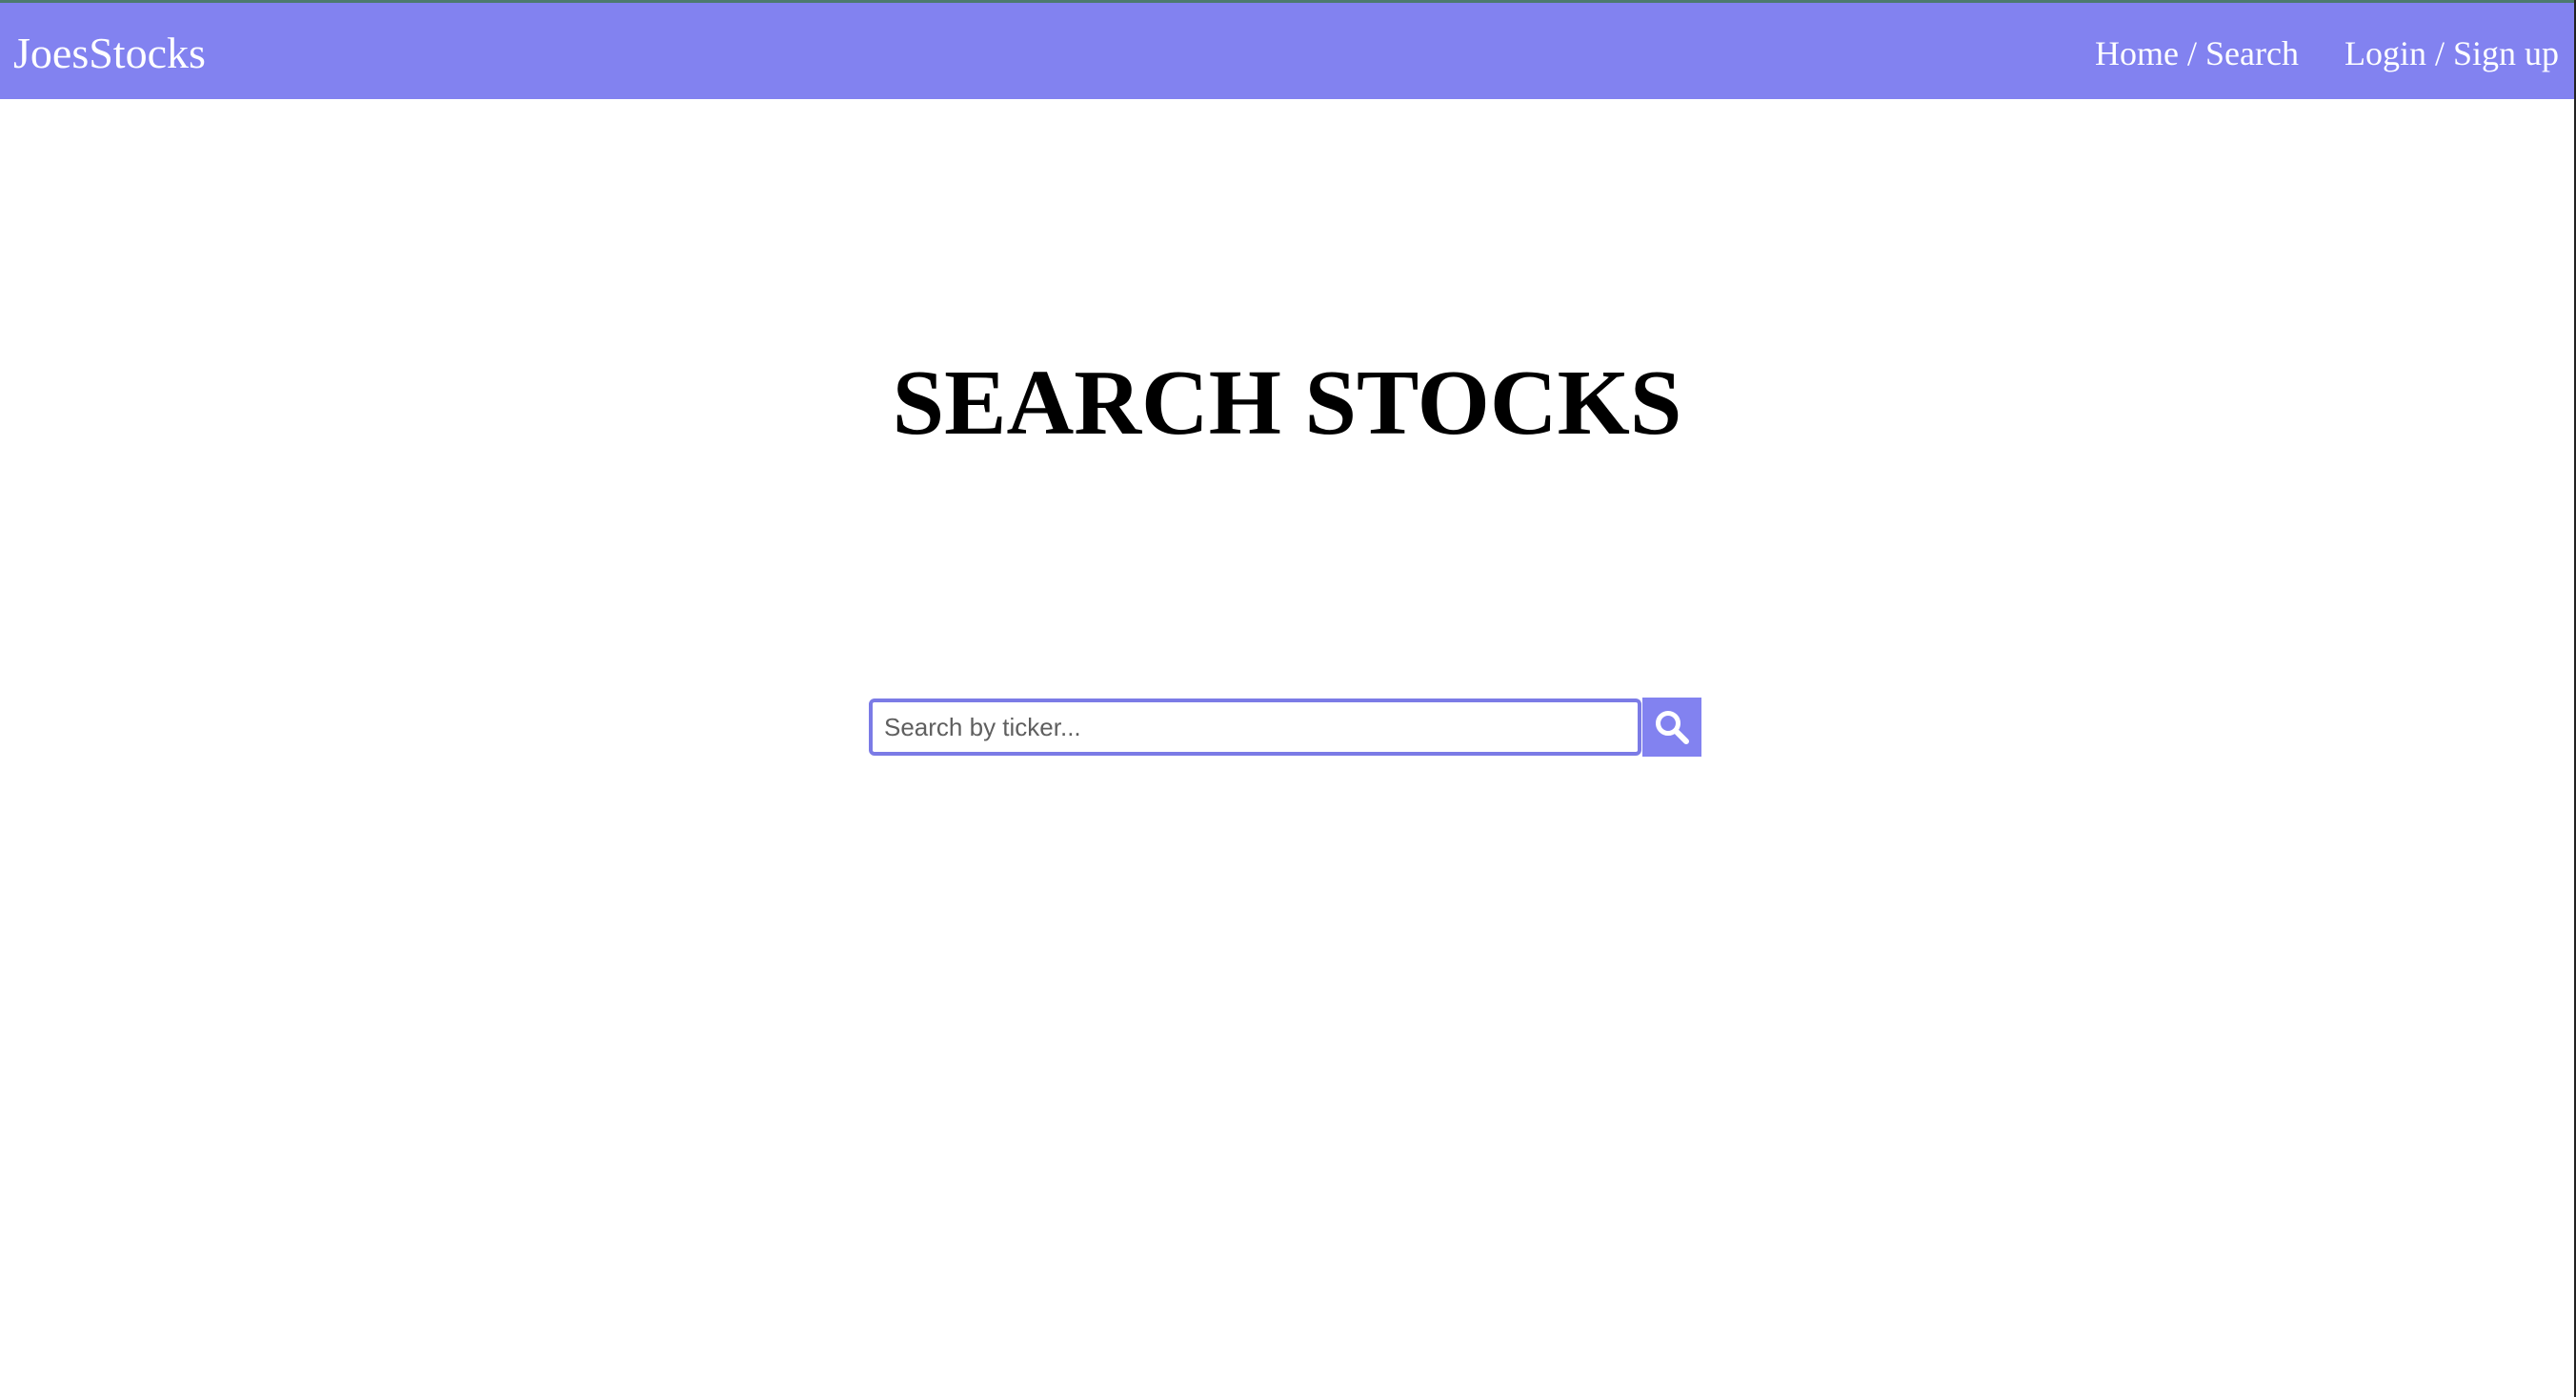  I want to click on search-button, so click(1671, 727).